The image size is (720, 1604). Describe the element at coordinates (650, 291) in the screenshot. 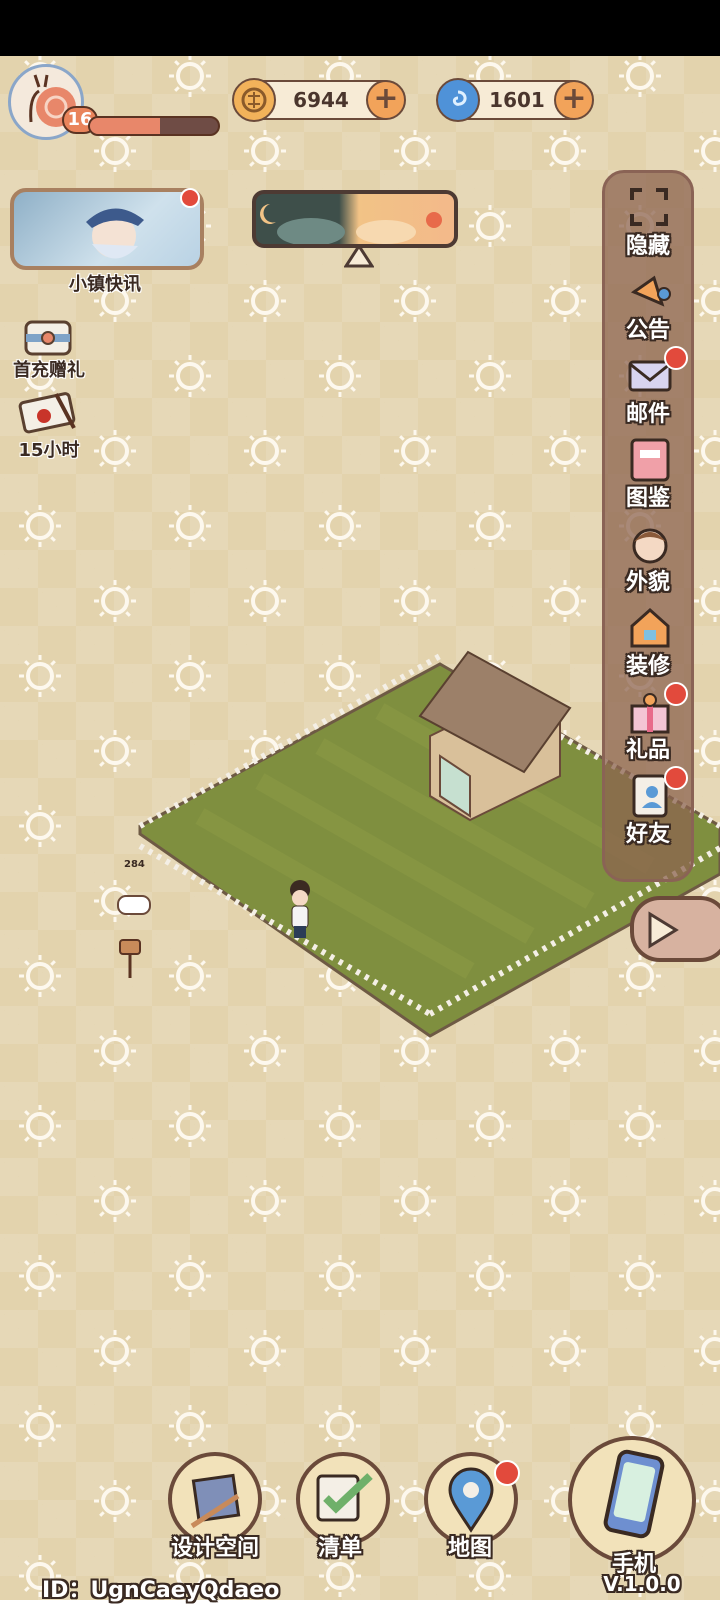

I see `megaphone-icon` at that location.